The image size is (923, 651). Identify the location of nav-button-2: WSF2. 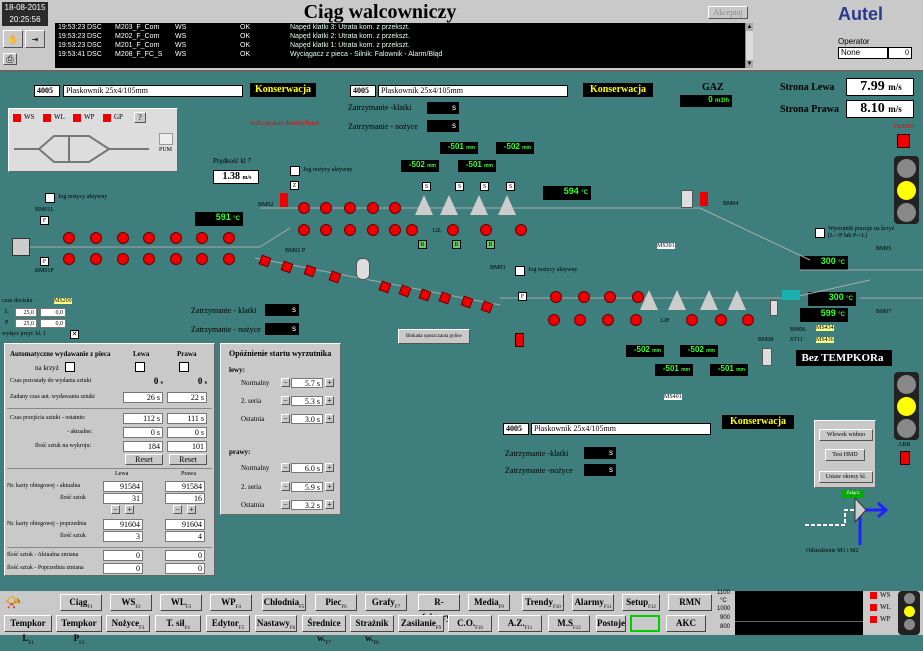
(131, 602).